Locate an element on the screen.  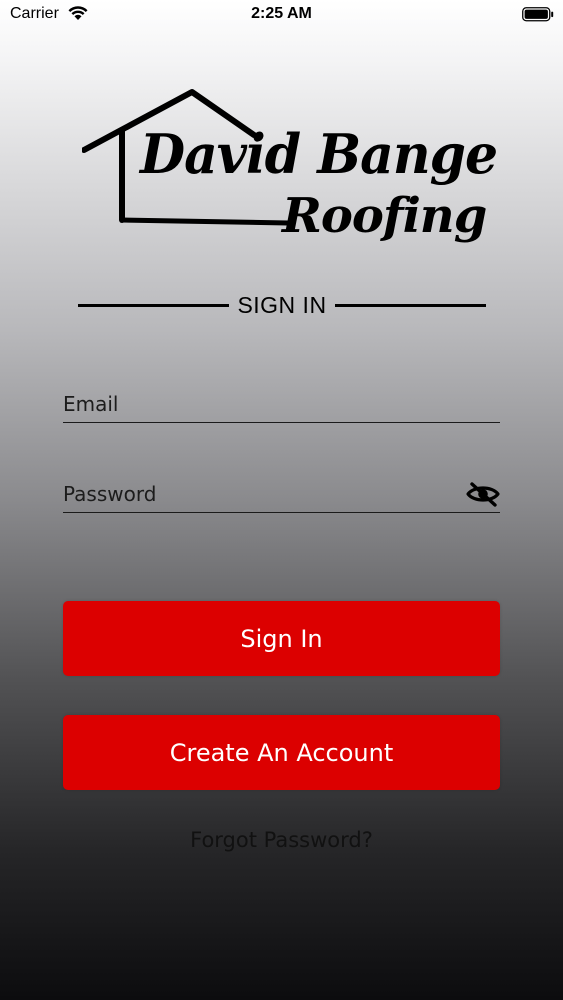
logo-line-2: Roofing is located at coordinates (384, 216).